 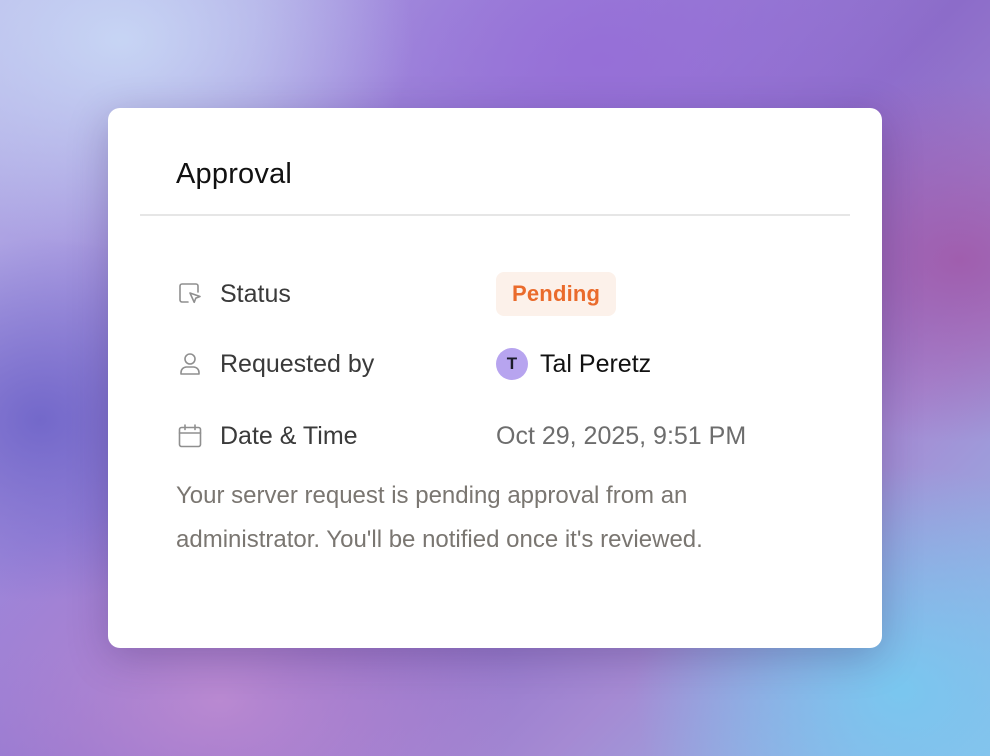 What do you see at coordinates (512, 364) in the screenshot?
I see `avatar: T` at bounding box center [512, 364].